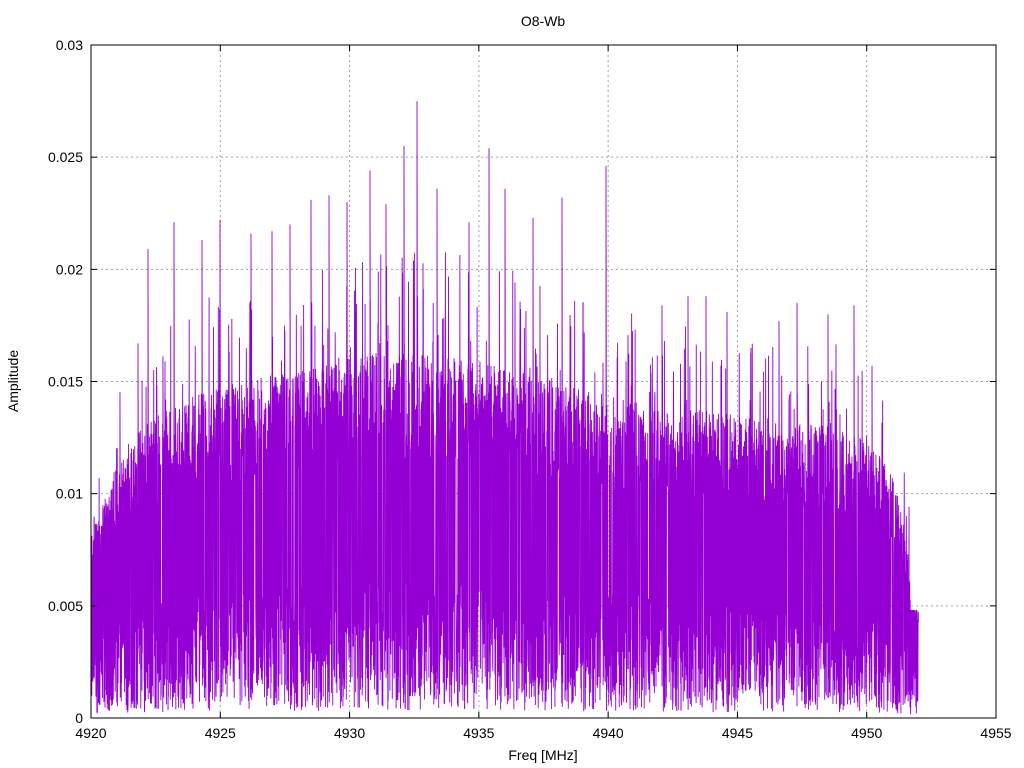 The image size is (1024, 768). What do you see at coordinates (478, 733) in the screenshot?
I see `x-tick-label: 4935` at bounding box center [478, 733].